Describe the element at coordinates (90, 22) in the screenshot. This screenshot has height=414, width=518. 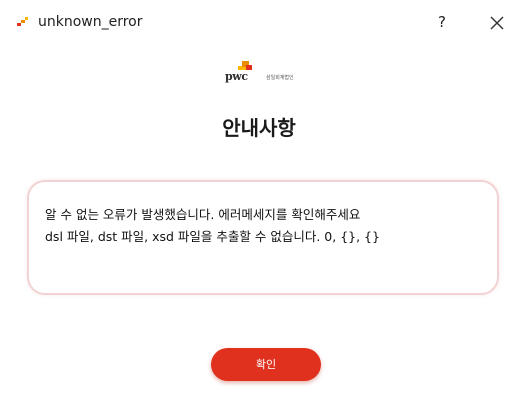
I see `window-title: unknown_error` at that location.